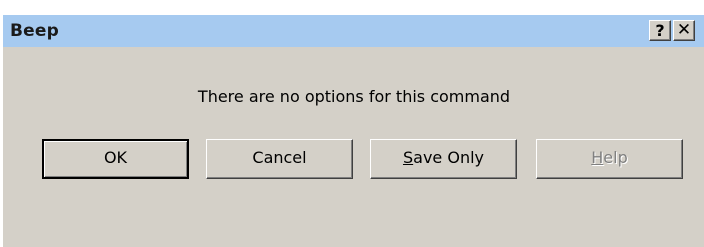 This screenshot has width=704, height=247. What do you see at coordinates (597, 157) in the screenshot?
I see `help-mnemonic: H` at bounding box center [597, 157].